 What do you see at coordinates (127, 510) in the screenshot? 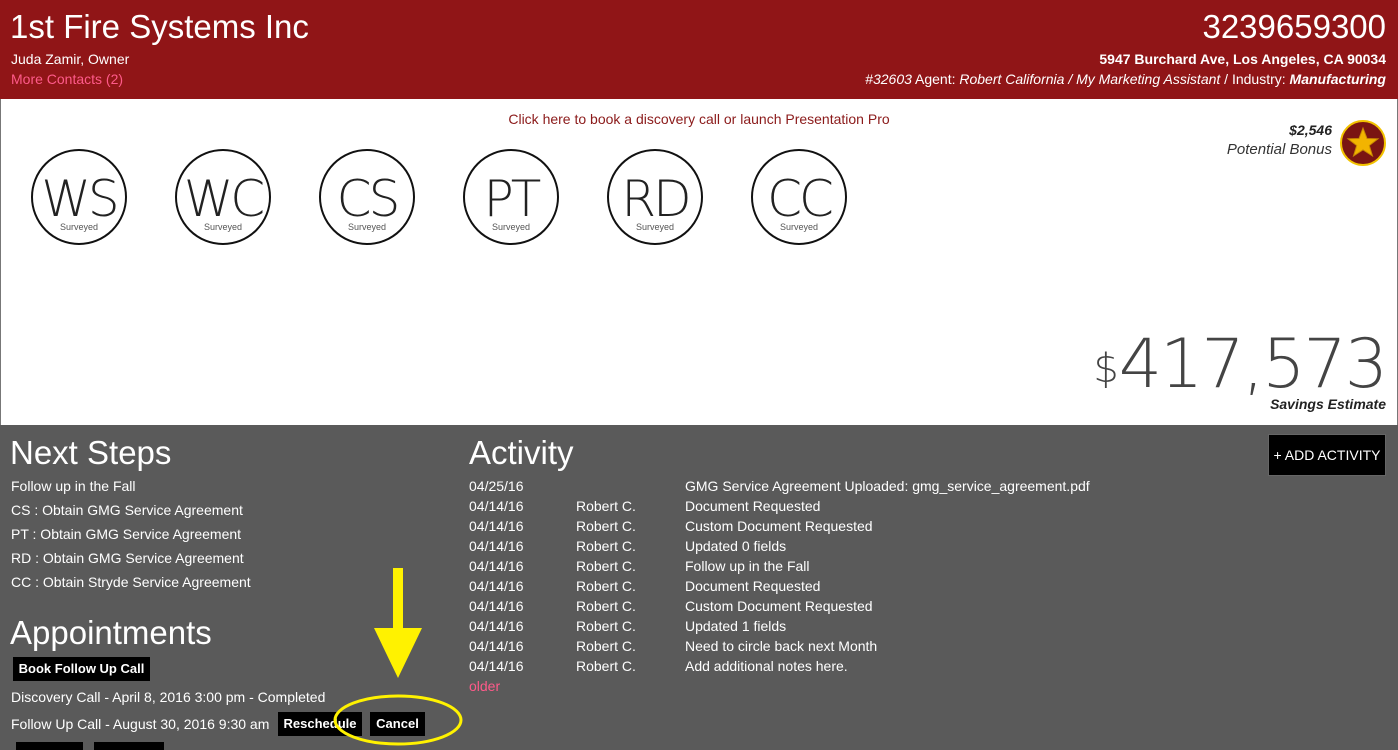
I see `next-step-item: CS : Obtain GMG Service Agreement` at bounding box center [127, 510].